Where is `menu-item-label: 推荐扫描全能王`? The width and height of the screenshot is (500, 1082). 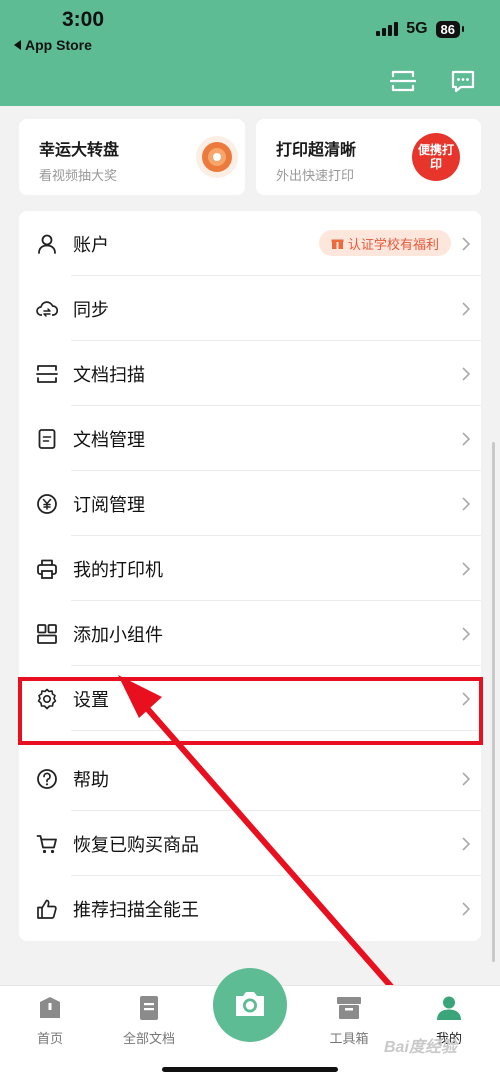
menu-item-label: 推荐扫描全能王 is located at coordinates (136, 909).